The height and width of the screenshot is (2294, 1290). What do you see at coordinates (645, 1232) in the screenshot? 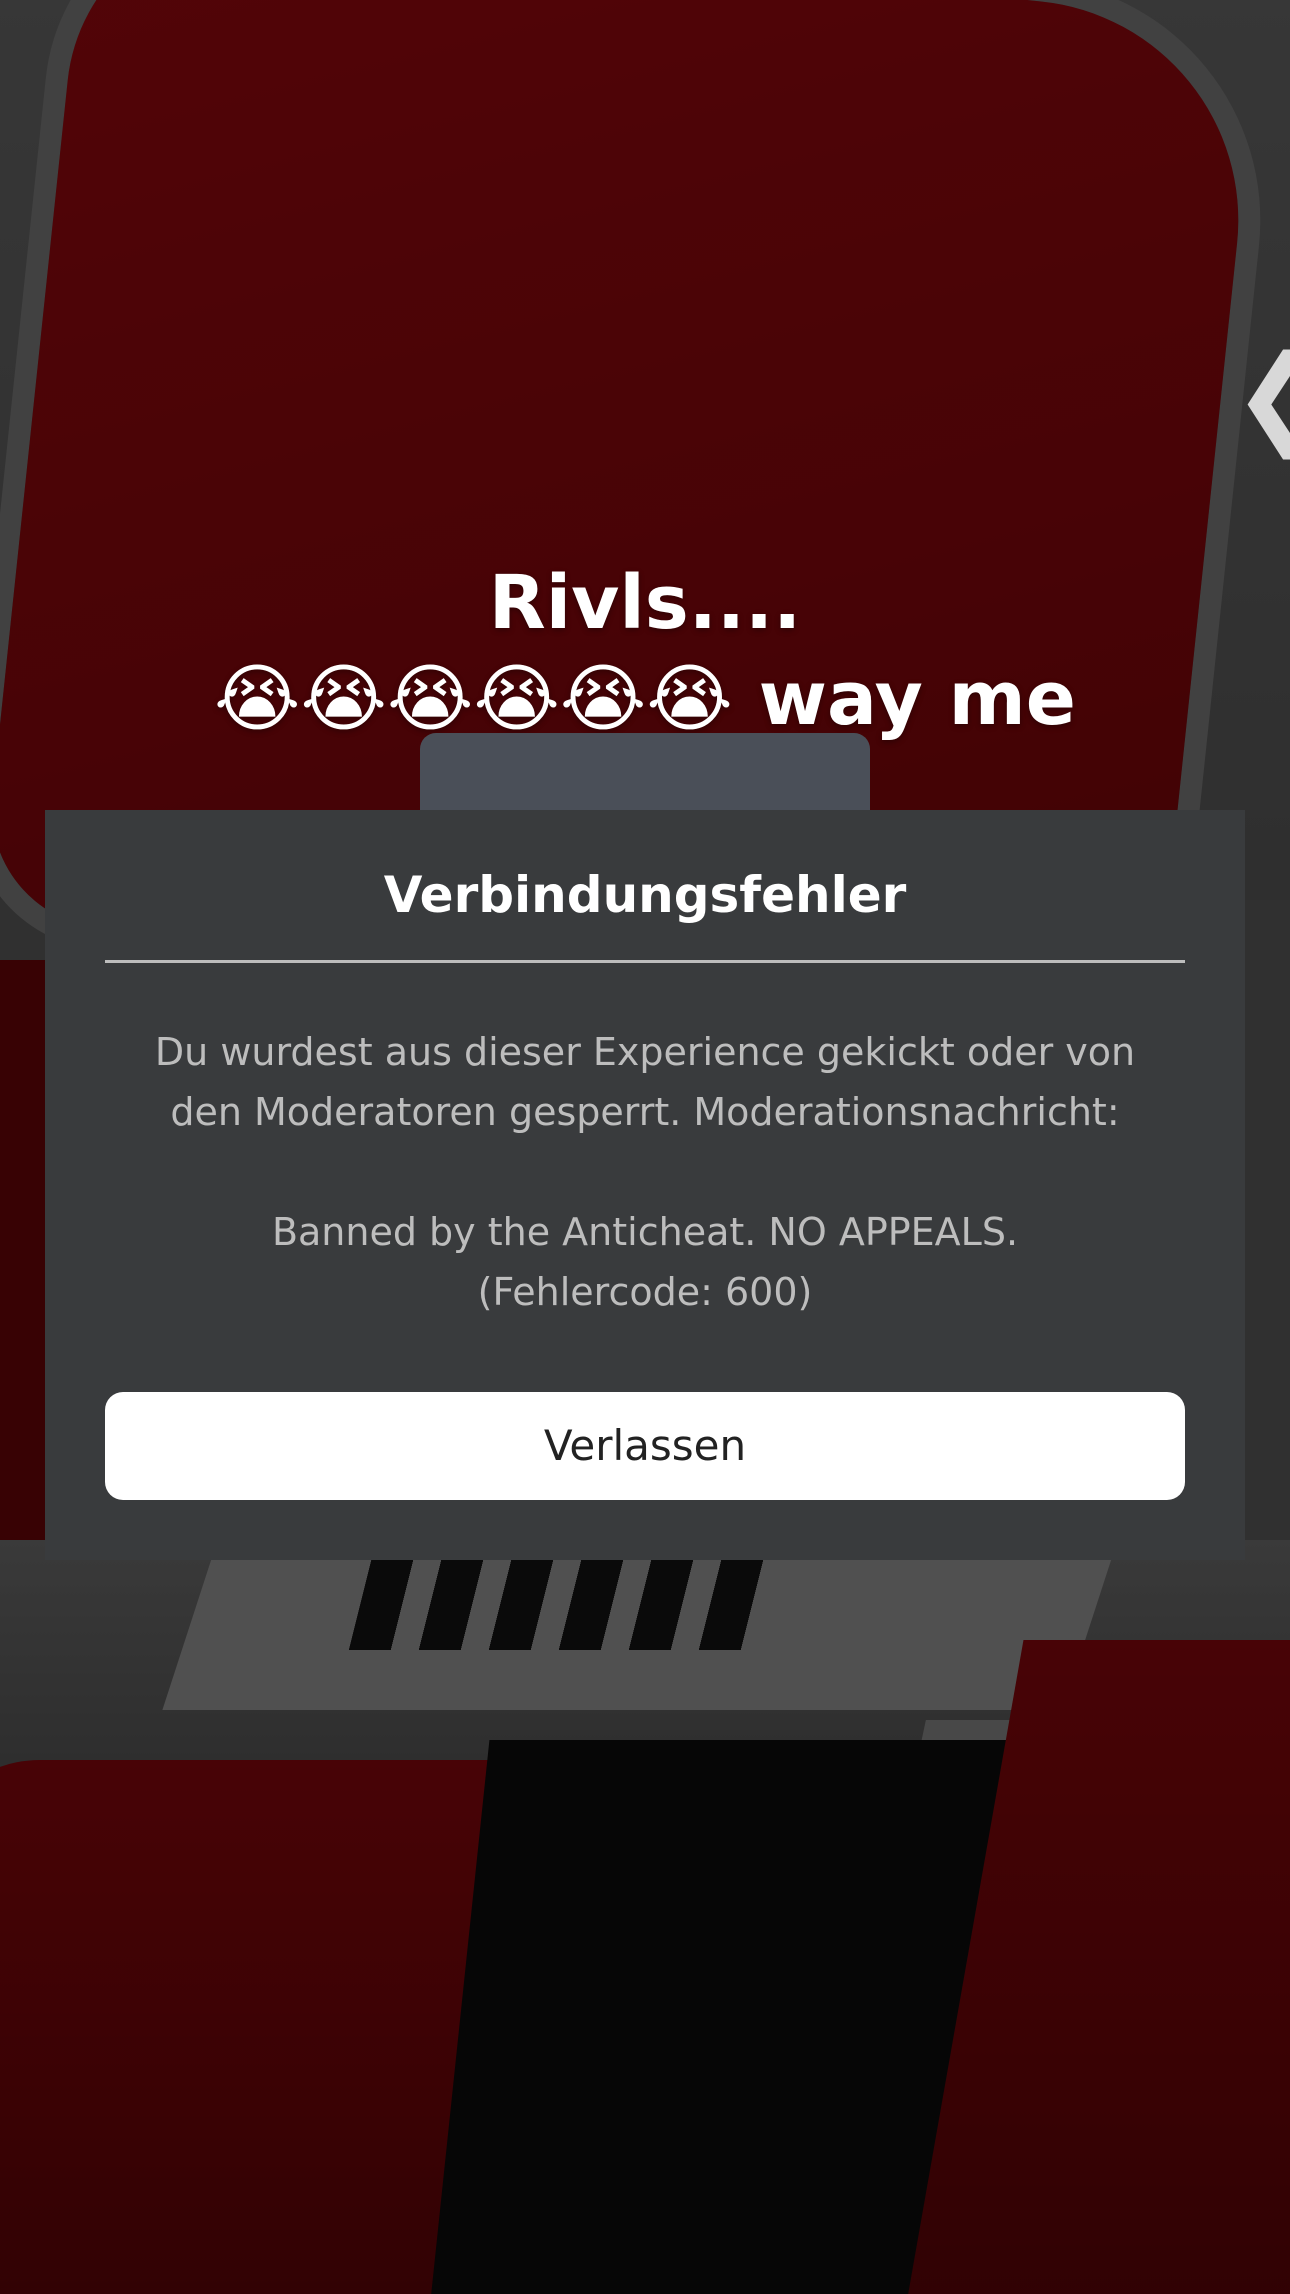
I see `dialog-message-line-3: Banned by the Anticheat. NO APPEALS.` at bounding box center [645, 1232].